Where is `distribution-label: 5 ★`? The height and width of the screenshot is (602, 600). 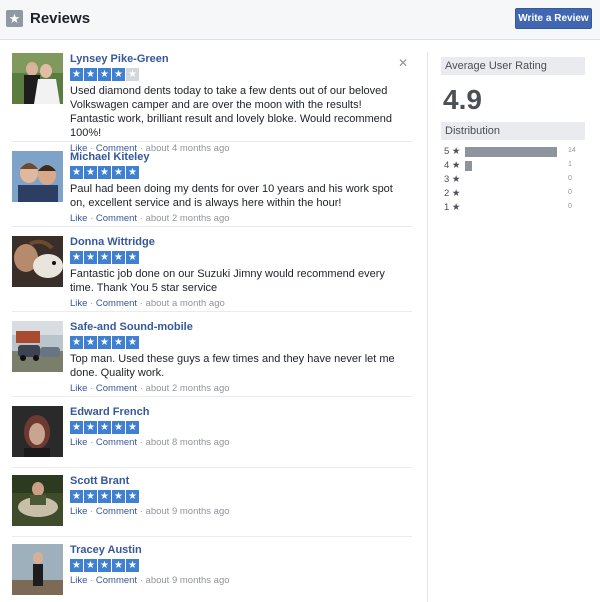
distribution-label: 5 ★ is located at coordinates (452, 151).